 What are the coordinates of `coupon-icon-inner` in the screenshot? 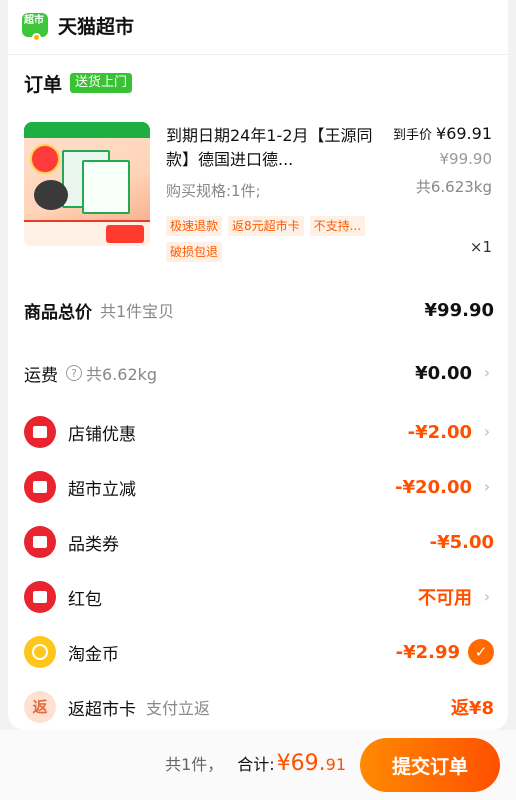 It's located at (40, 487).